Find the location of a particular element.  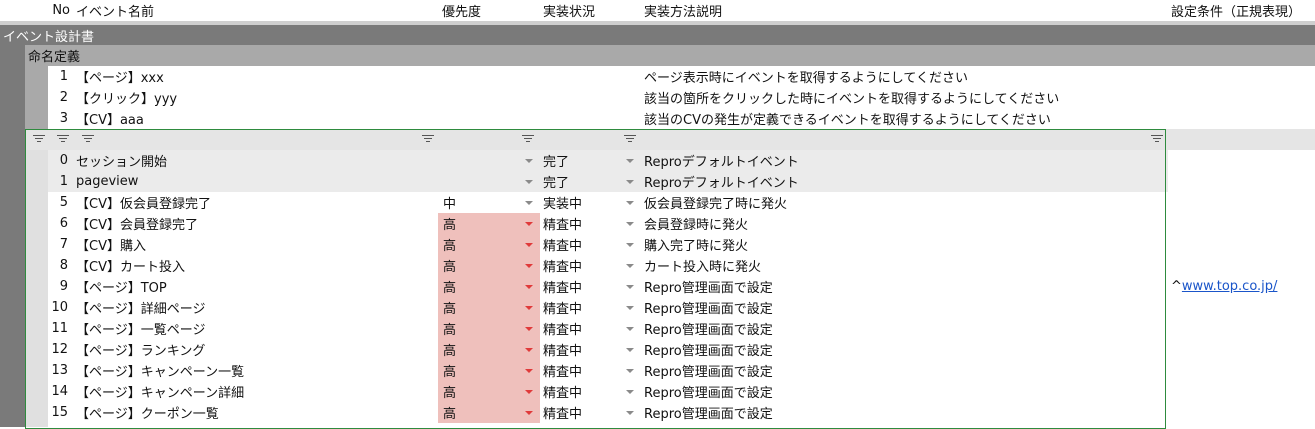

row-event-name: 【ページ】ランキング is located at coordinates (246, 349).